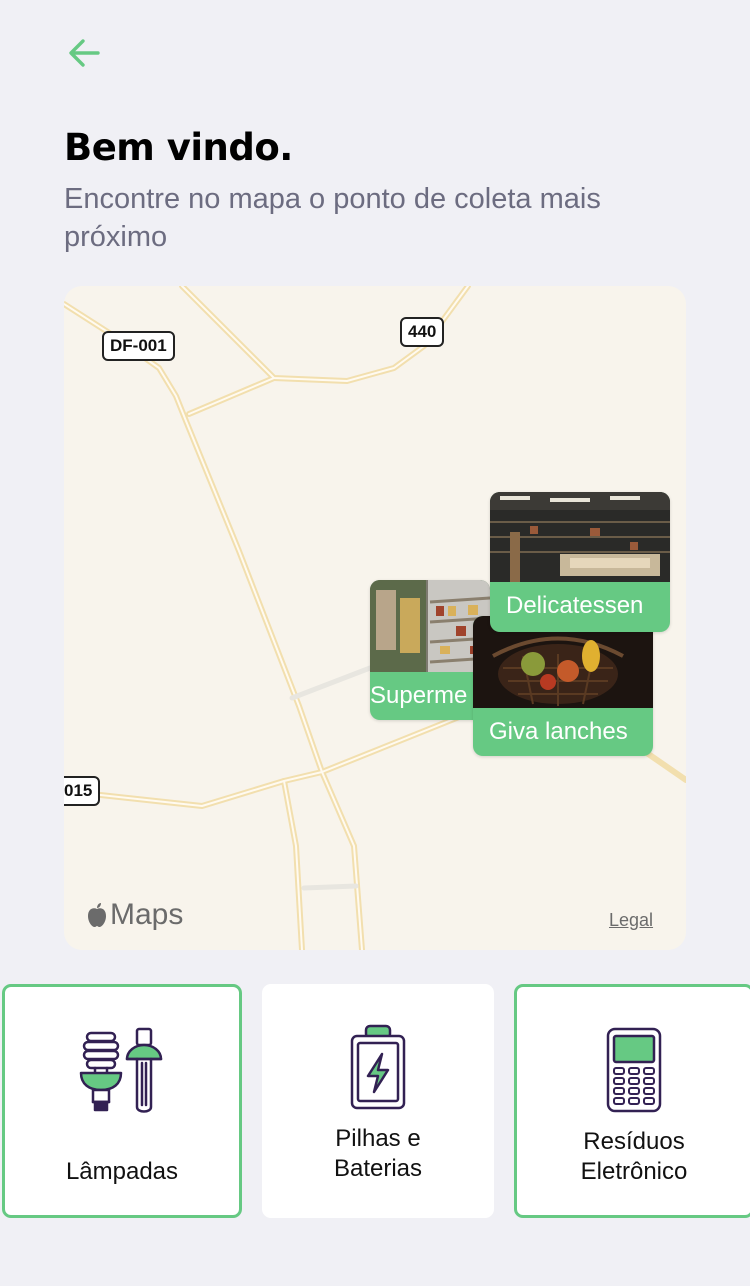 The image size is (750, 1286). I want to click on back-arrow-icon, so click(84, 53).